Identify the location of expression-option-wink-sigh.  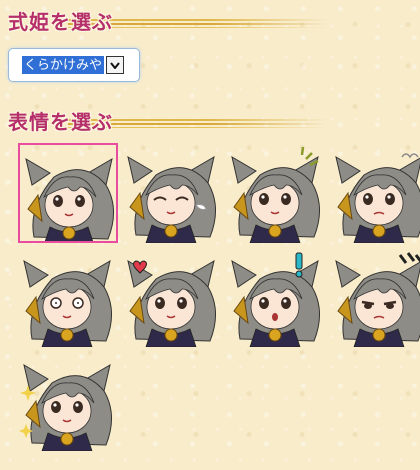
(172, 193).